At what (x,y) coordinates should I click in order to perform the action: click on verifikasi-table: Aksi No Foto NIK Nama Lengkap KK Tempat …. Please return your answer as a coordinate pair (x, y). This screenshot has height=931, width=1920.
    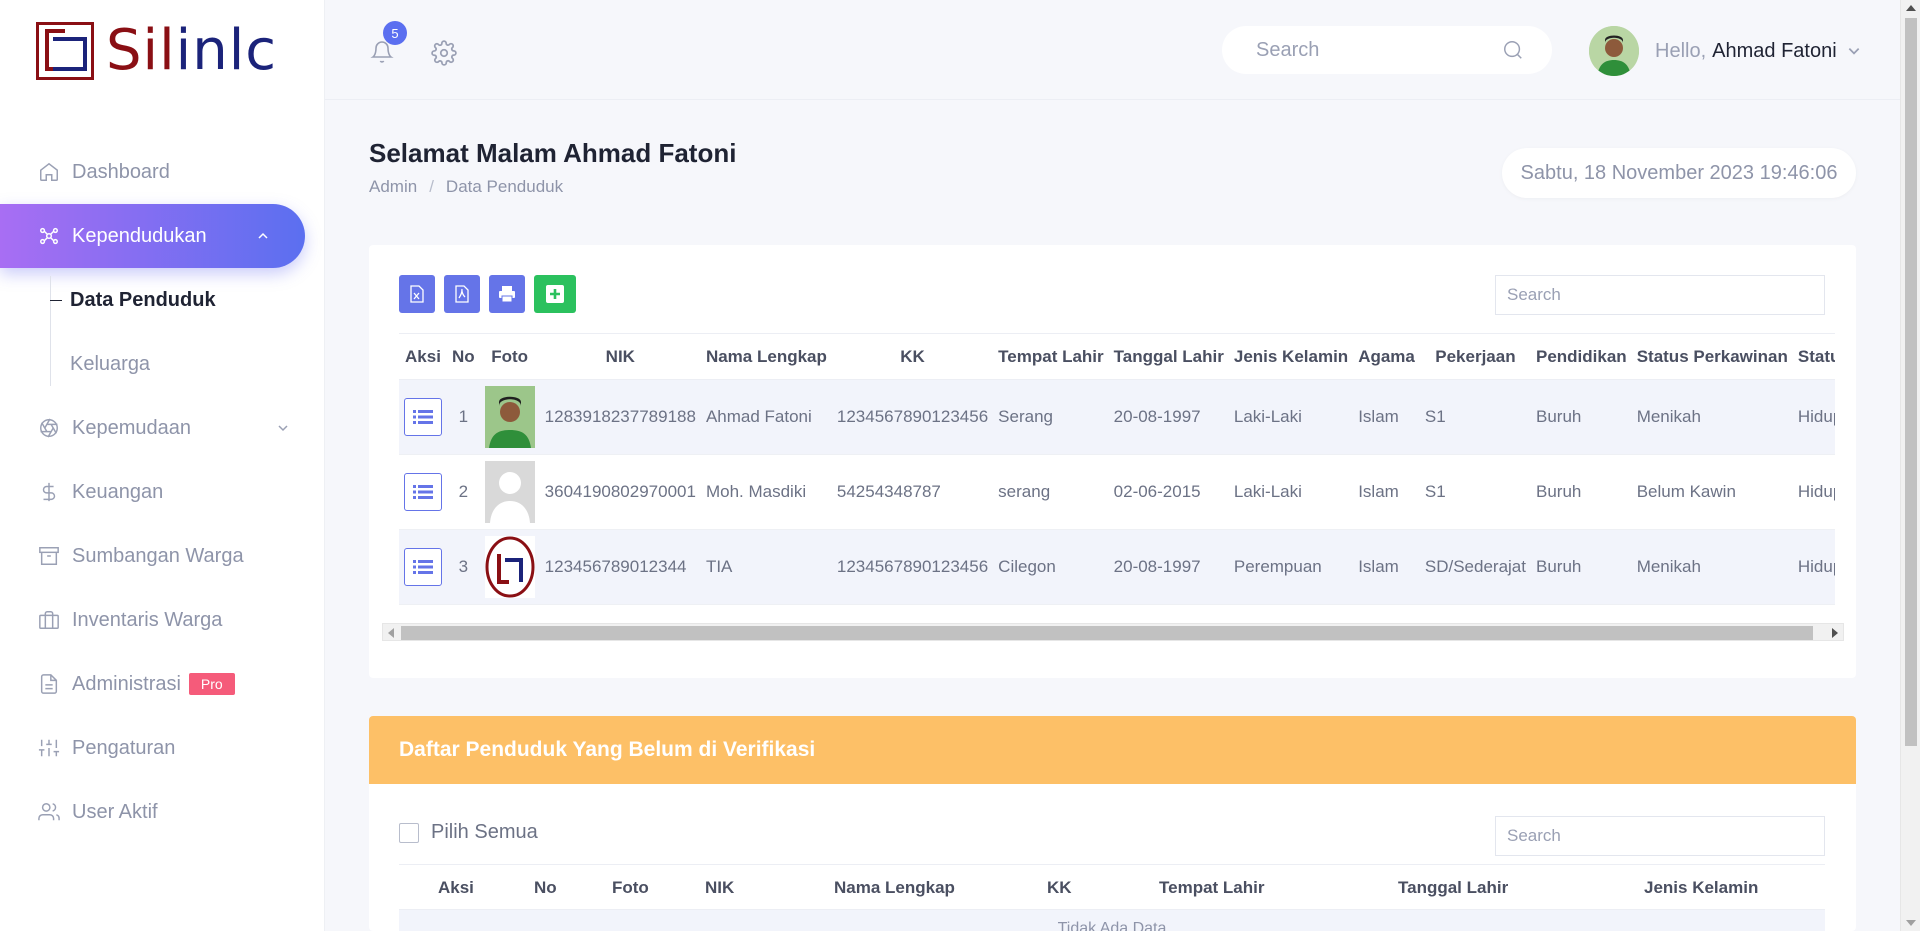
    Looking at the image, I should click on (1112, 897).